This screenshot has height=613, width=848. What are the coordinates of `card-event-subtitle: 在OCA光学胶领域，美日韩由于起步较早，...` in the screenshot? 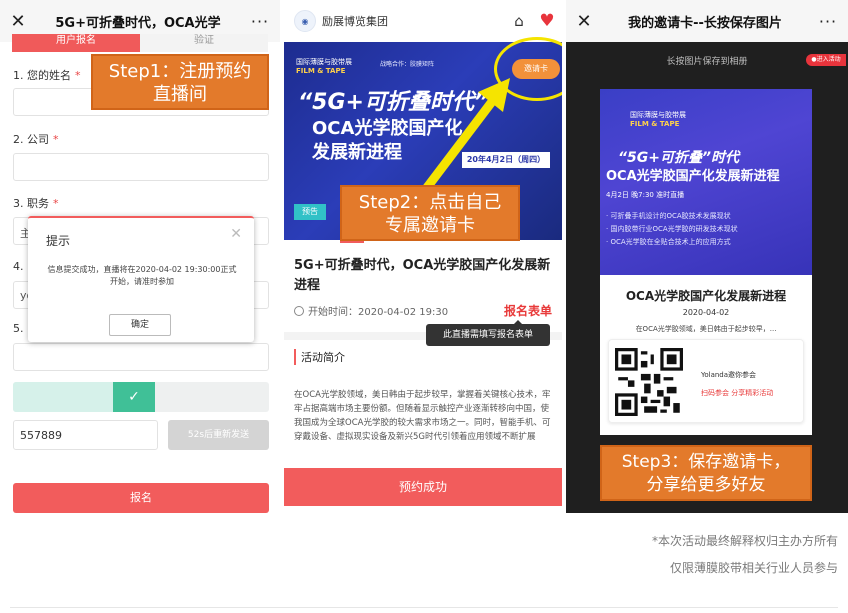 It's located at (706, 329).